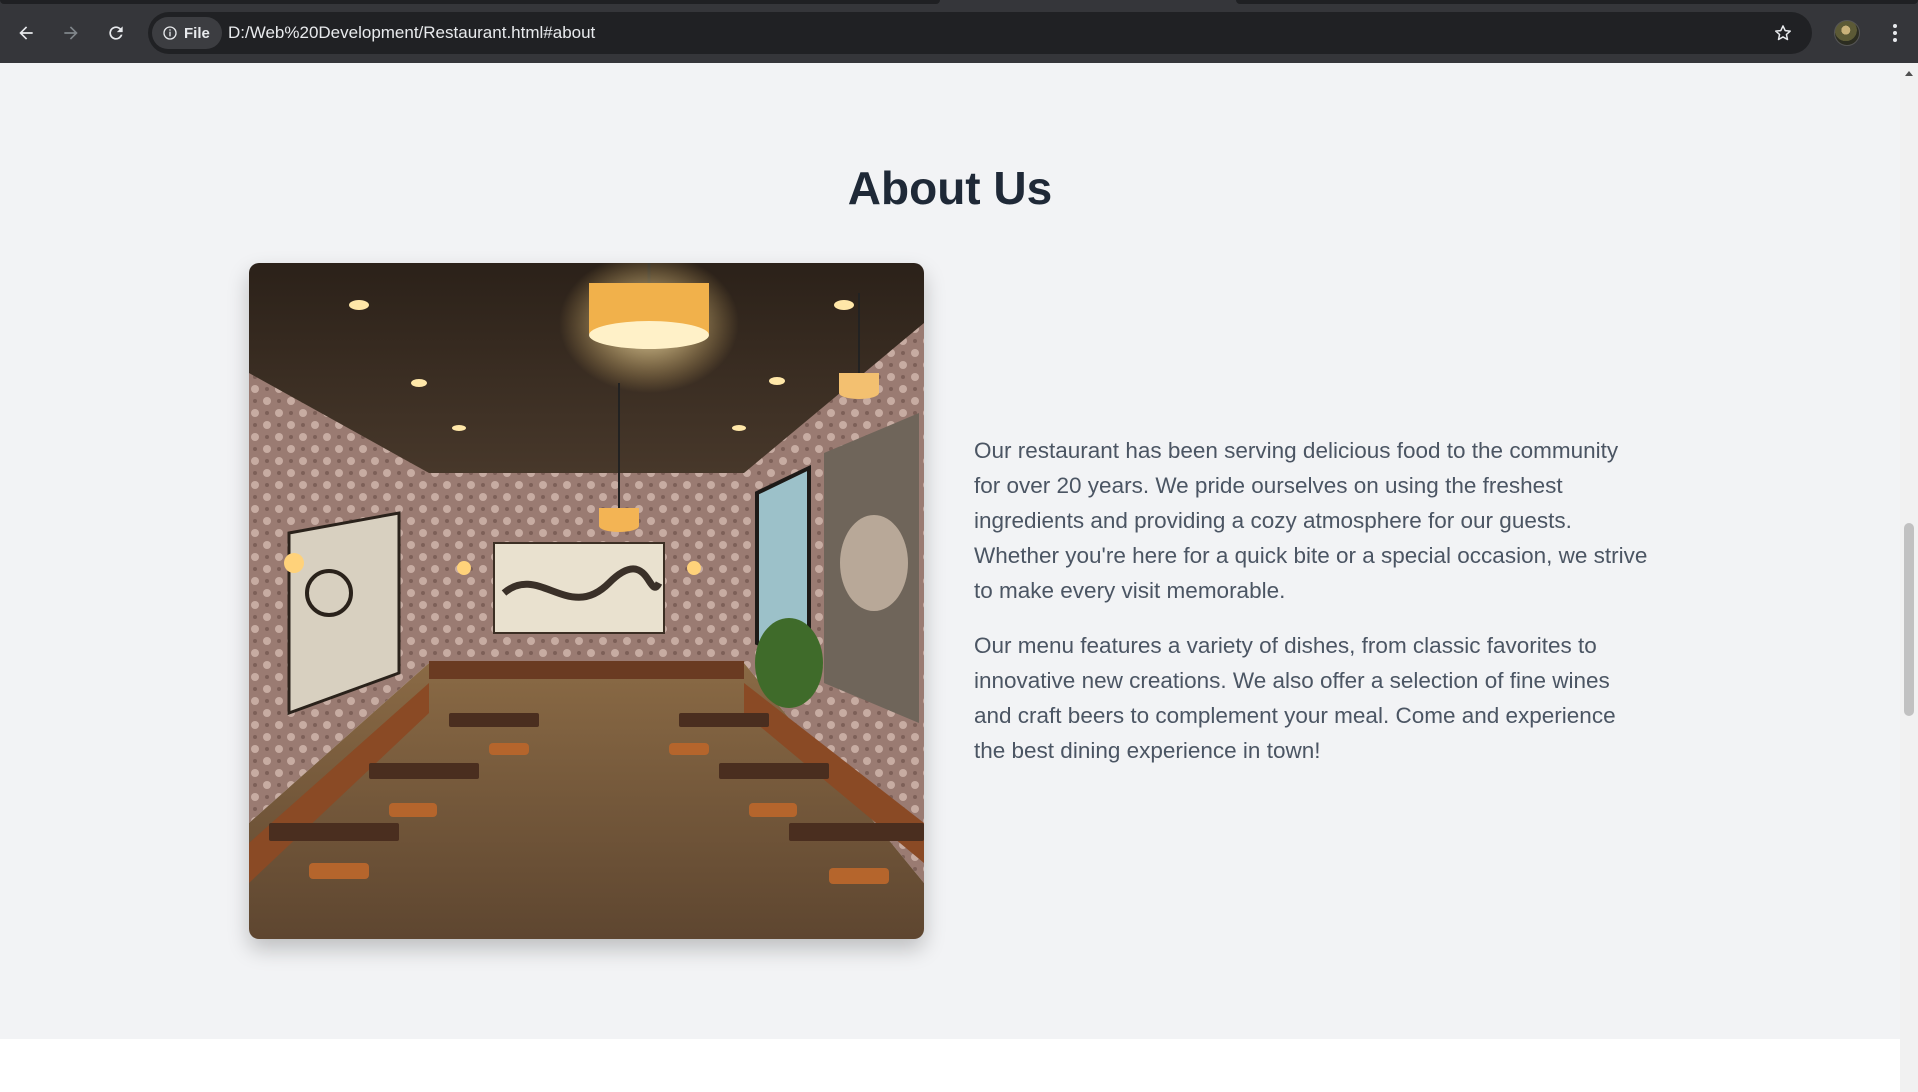  What do you see at coordinates (950, 1065) in the screenshot?
I see `next-section` at bounding box center [950, 1065].